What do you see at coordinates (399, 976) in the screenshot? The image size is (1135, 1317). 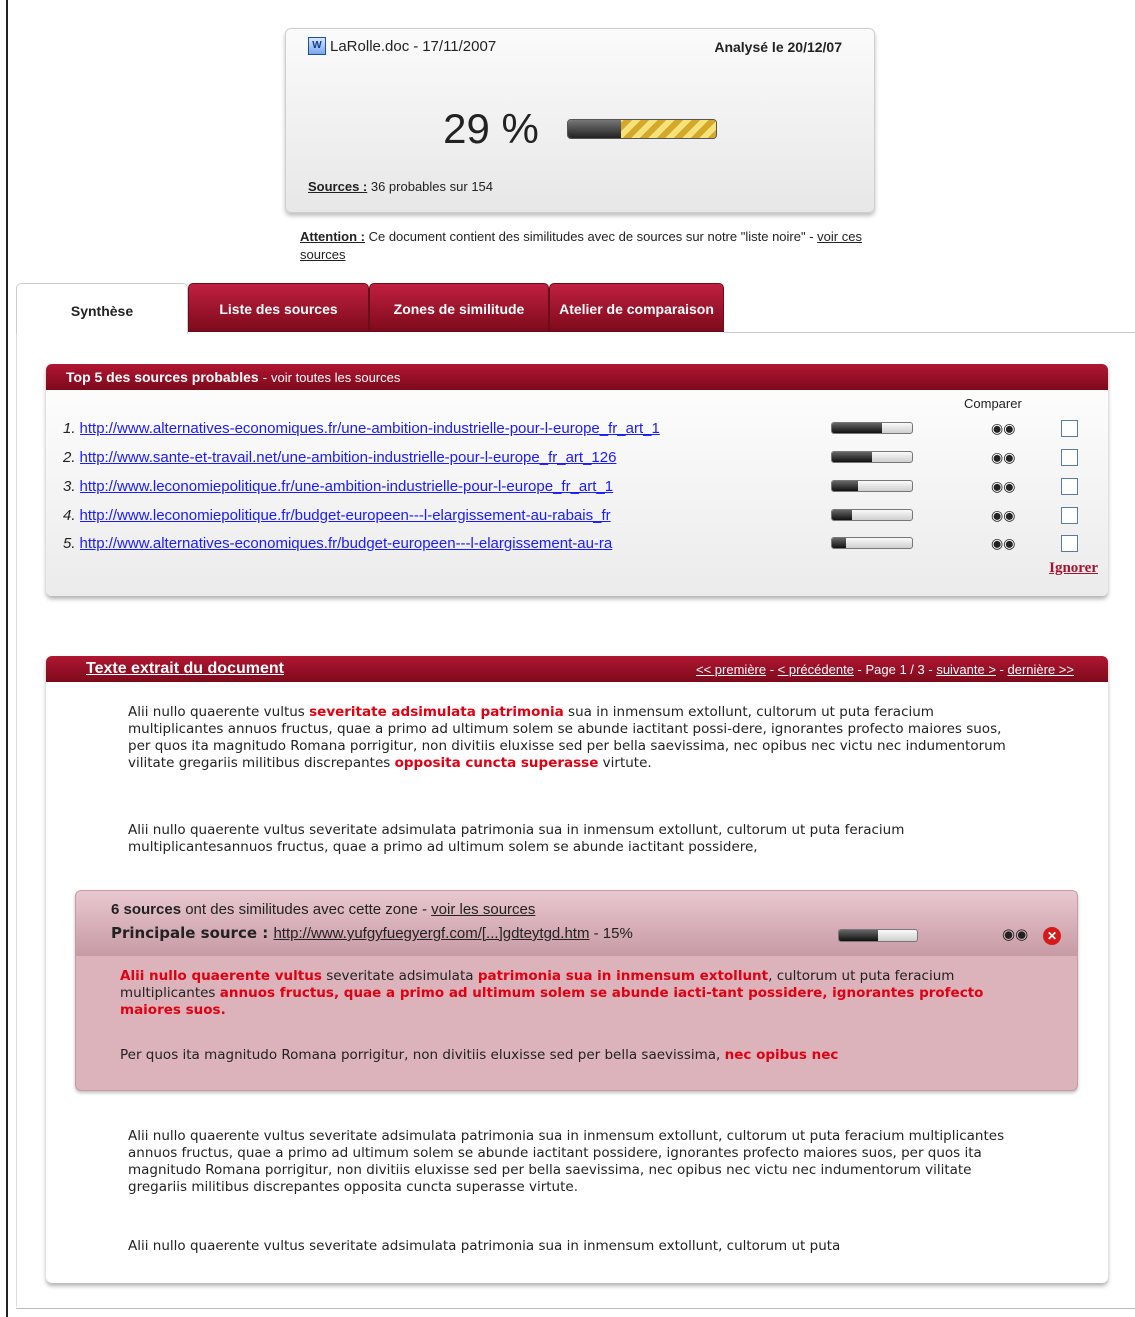 I see `text-run: severitate adsimulata` at bounding box center [399, 976].